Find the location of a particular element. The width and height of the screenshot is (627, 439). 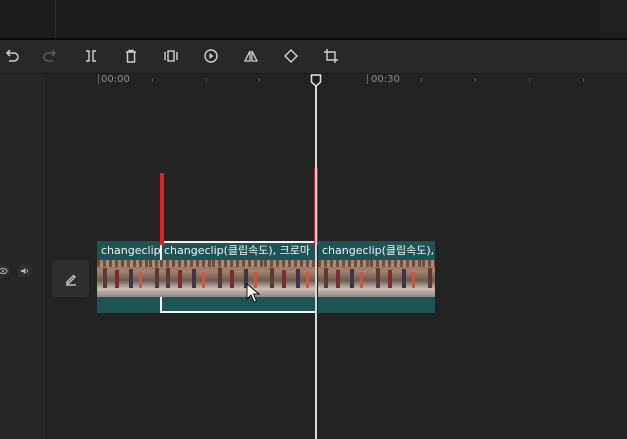

reverse-play-icon is located at coordinates (211, 56).